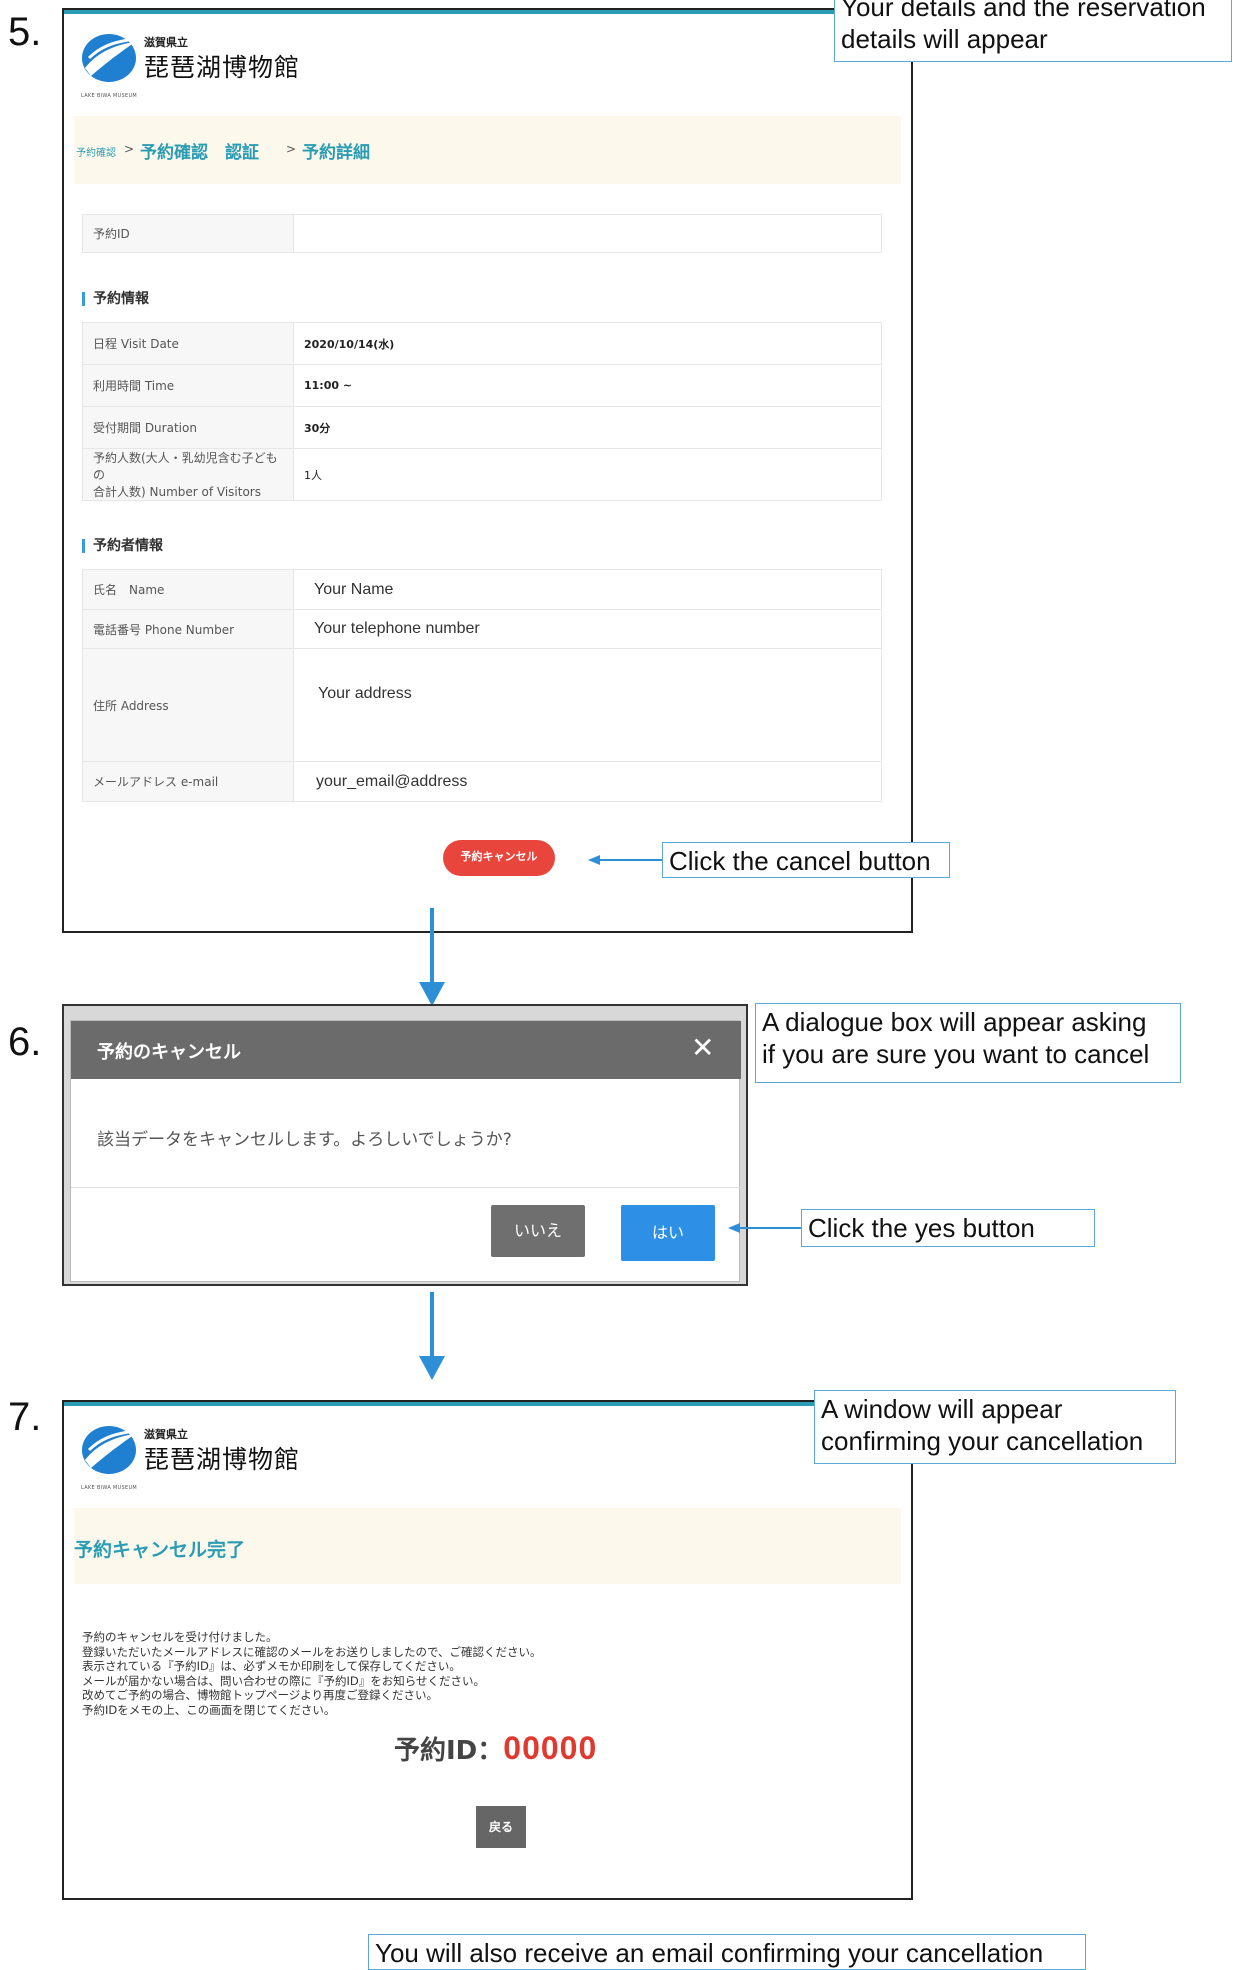 The image size is (1233, 1970). What do you see at coordinates (449, 1751) in the screenshot?
I see `reservation-id-label: 予約ID：` at bounding box center [449, 1751].